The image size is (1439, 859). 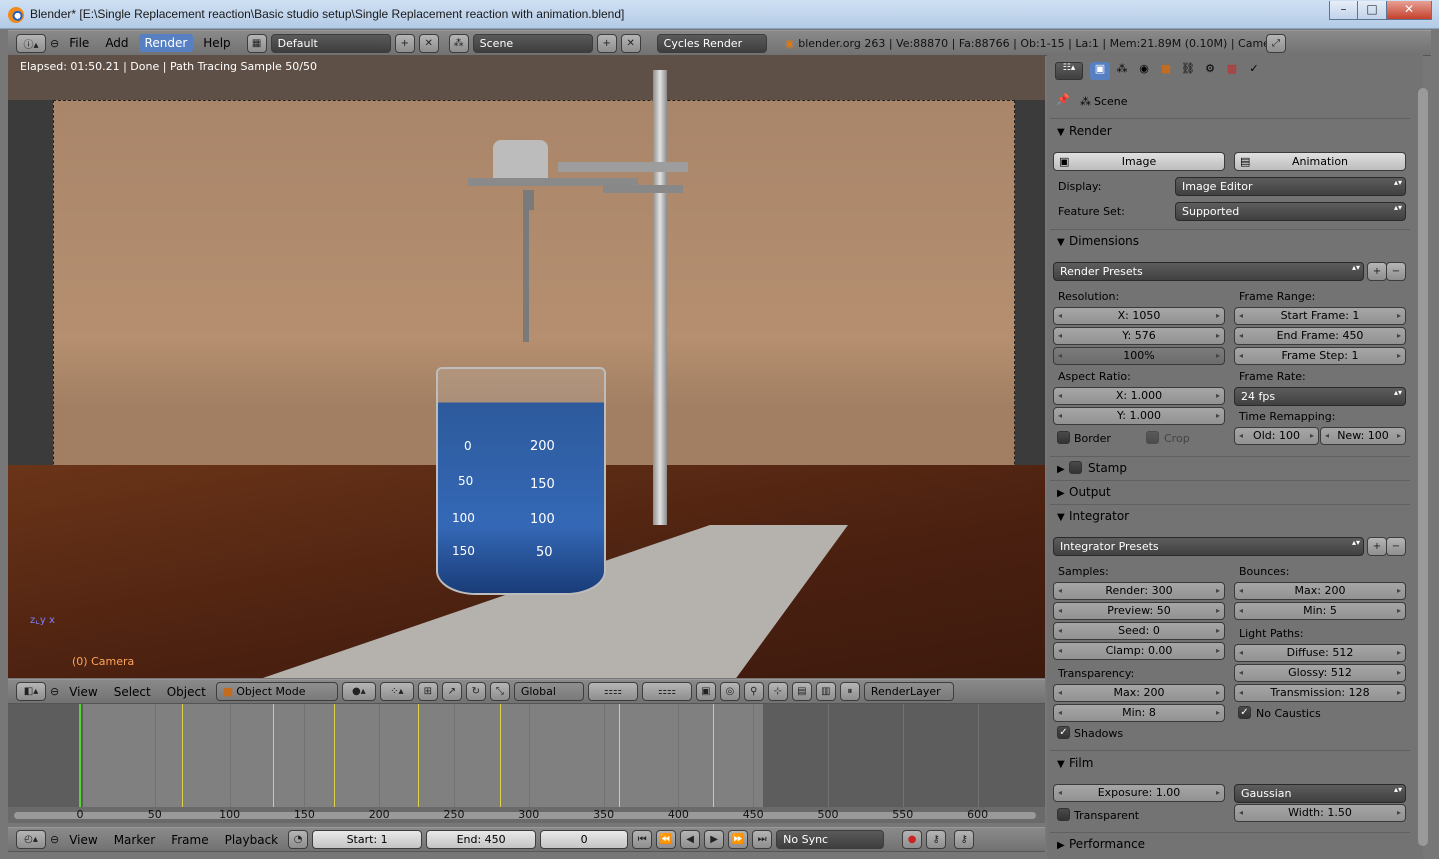 What do you see at coordinates (256, 43) in the screenshot?
I see `screen-layout-icon: ▦` at bounding box center [256, 43].